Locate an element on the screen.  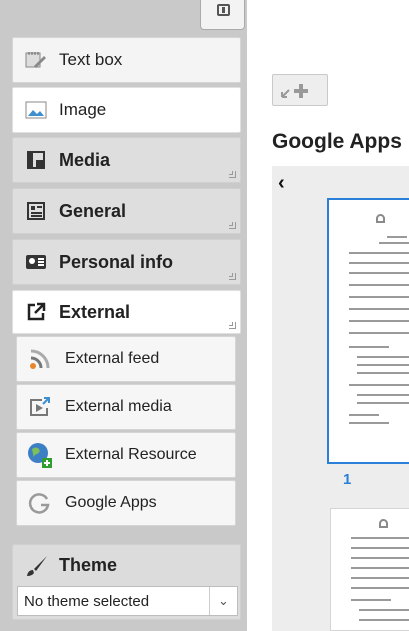
sidebar-item-label: External feed is located at coordinates (112, 358).